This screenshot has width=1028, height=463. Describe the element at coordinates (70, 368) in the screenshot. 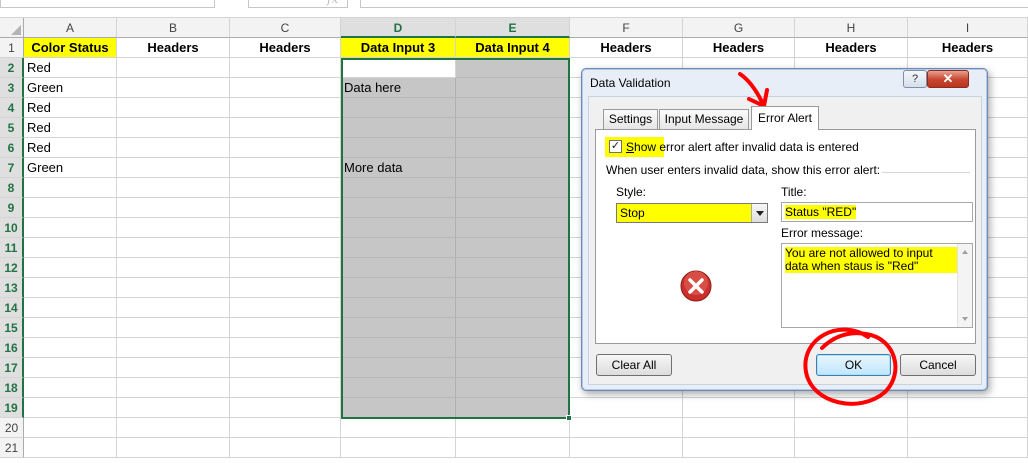

I see `cell-a17` at that location.